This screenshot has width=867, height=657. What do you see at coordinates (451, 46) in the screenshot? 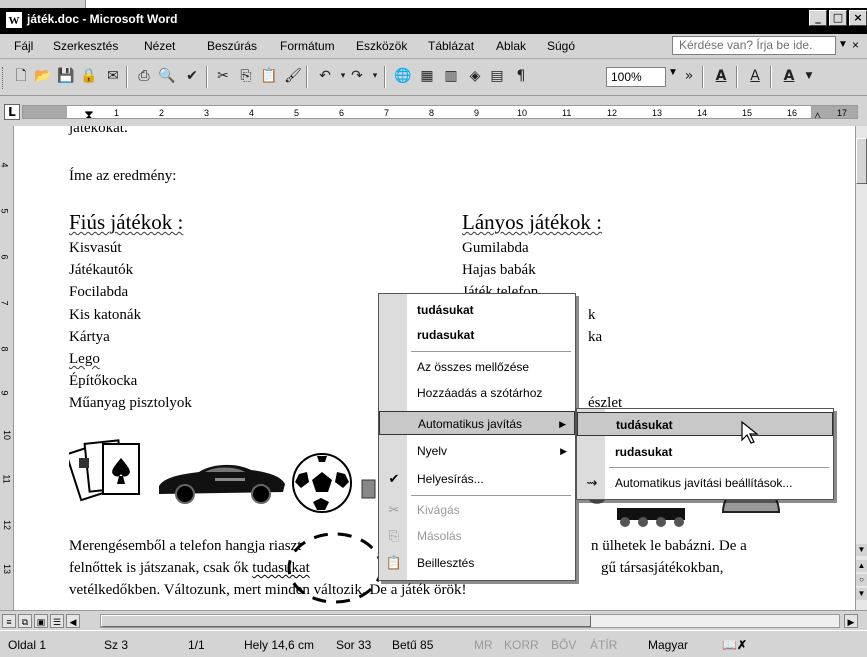
I see `menu-table: Táblázat` at bounding box center [451, 46].